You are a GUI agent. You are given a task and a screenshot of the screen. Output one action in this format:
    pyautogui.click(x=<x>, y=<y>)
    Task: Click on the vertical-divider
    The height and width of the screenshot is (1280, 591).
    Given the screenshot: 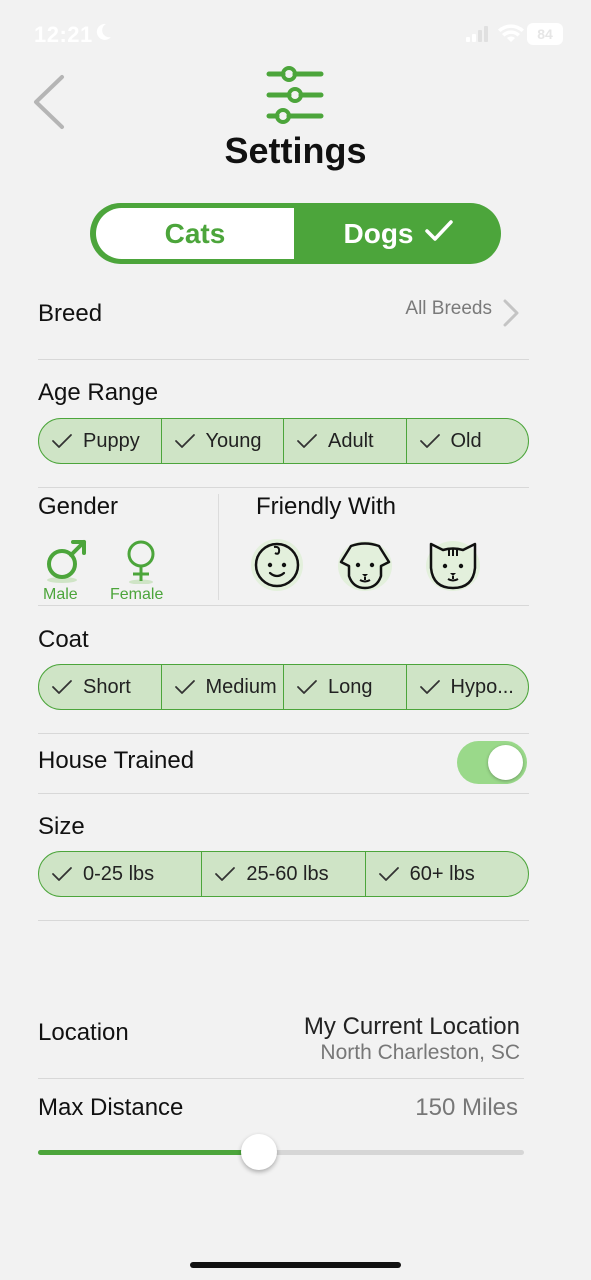 What is the action you would take?
    pyautogui.click(x=218, y=547)
    